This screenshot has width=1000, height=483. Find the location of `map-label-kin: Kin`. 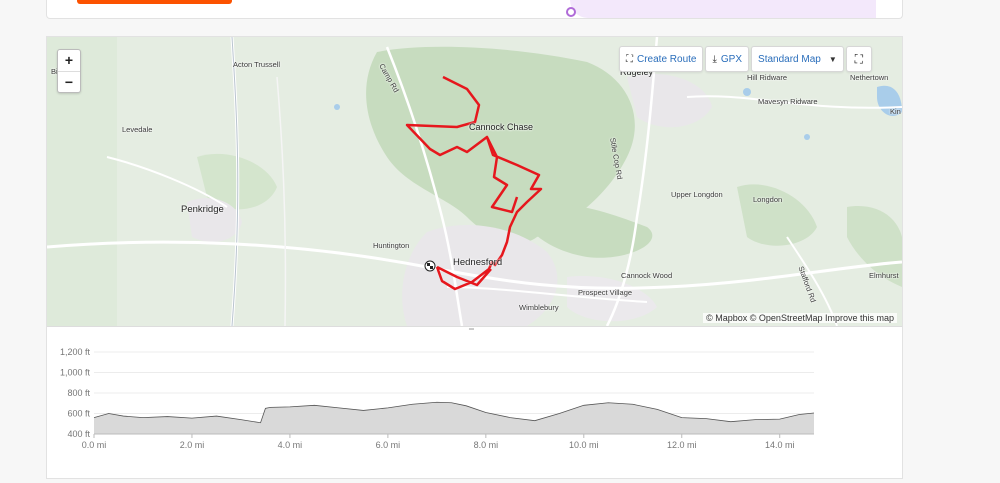

map-label-kin: Kin is located at coordinates (895, 111).